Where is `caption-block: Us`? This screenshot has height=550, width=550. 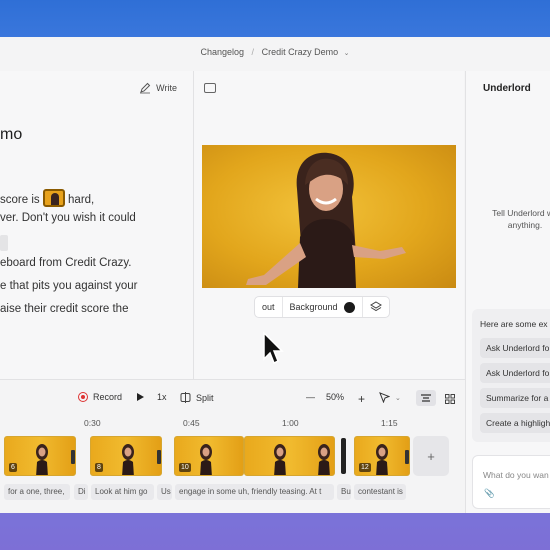 caption-block: Us is located at coordinates (164, 492).